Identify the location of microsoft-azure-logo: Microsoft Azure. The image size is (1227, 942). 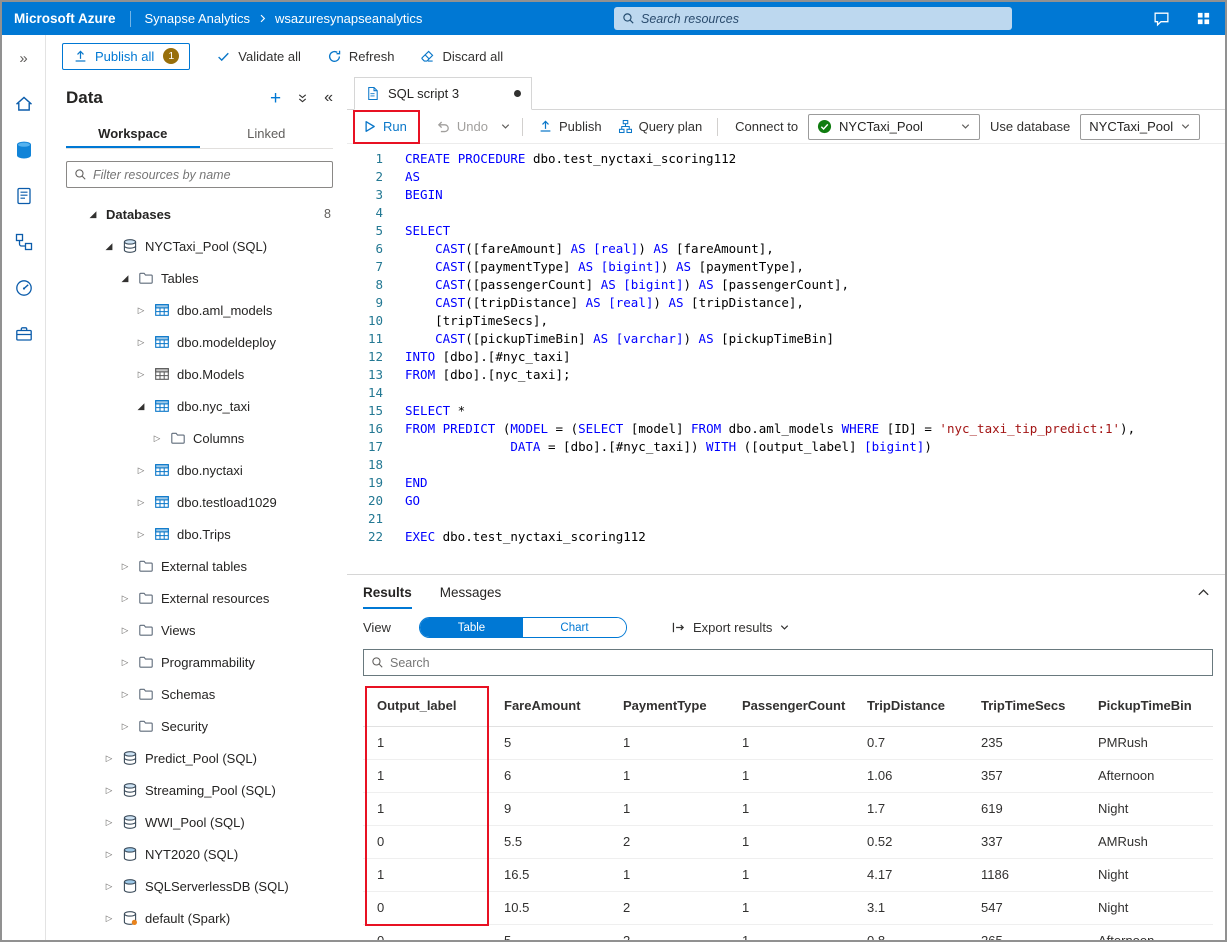
(65, 18).